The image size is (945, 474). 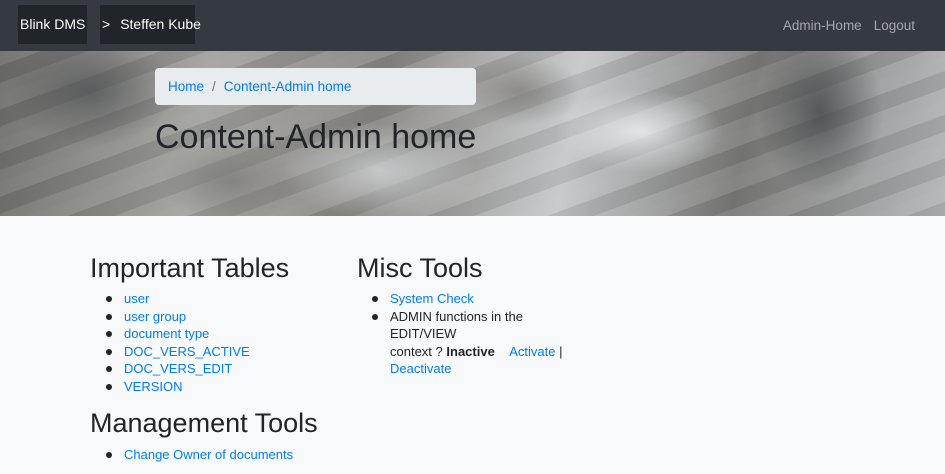 I want to click on breadcrumb-home-link: Home, so click(x=186, y=86).